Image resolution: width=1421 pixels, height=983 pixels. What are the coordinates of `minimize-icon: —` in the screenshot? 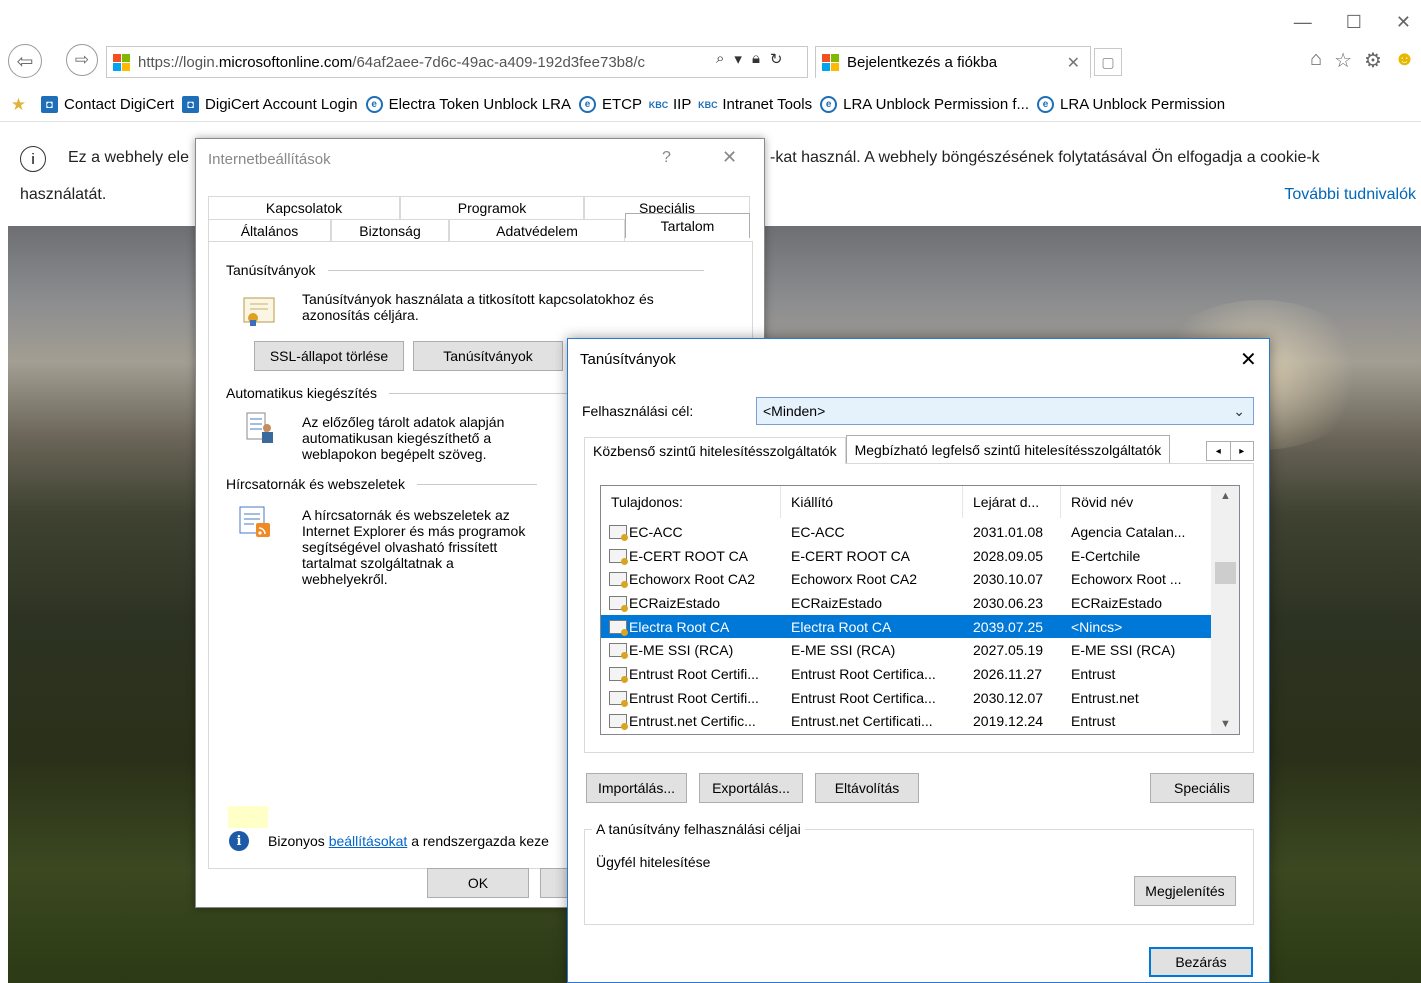 It's located at (1303, 22).